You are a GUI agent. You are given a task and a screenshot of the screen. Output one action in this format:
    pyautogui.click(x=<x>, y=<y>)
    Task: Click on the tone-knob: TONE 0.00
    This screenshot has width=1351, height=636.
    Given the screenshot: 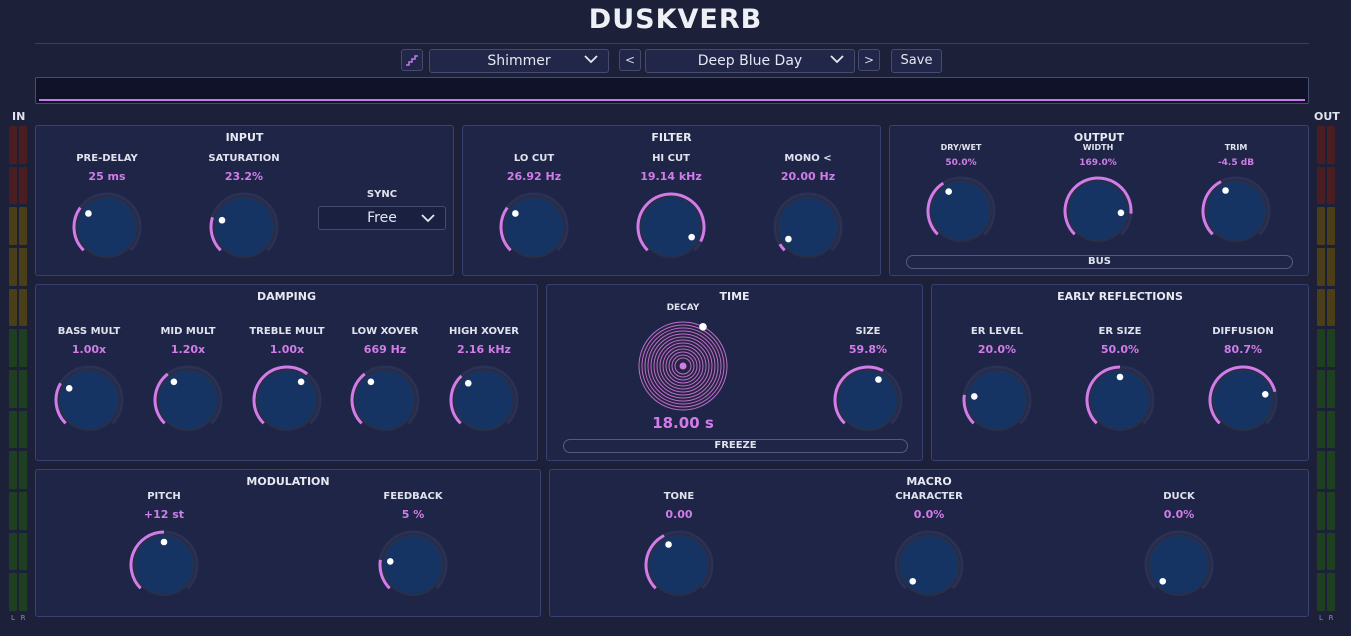 What is the action you would take?
    pyautogui.click(x=679, y=545)
    